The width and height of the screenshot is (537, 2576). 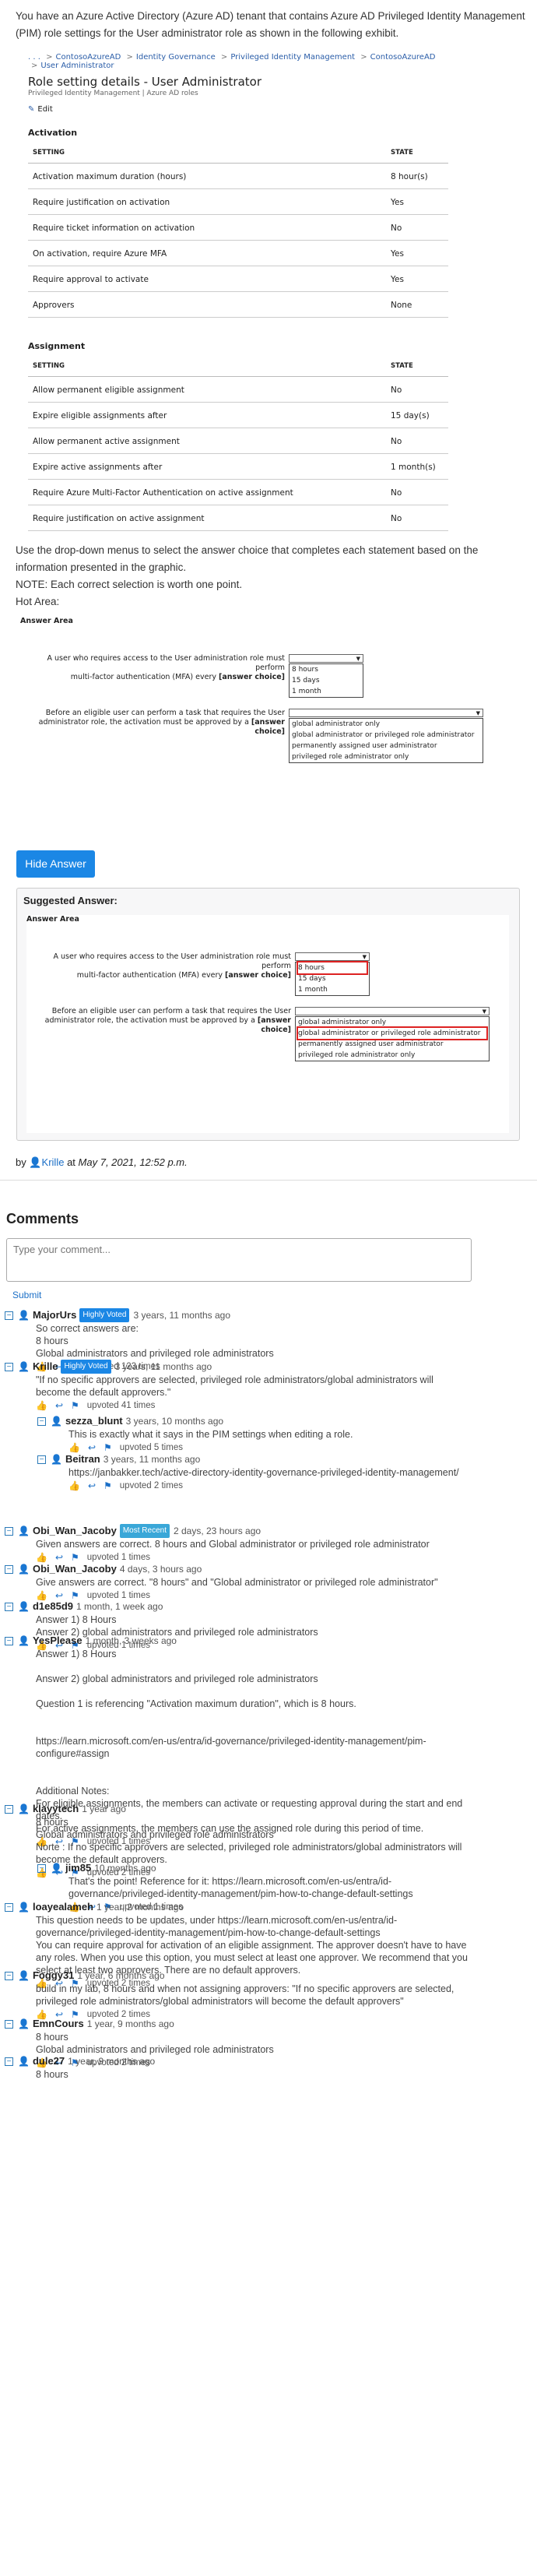 What do you see at coordinates (78, 1868) in the screenshot?
I see `comment-author: jim85` at bounding box center [78, 1868].